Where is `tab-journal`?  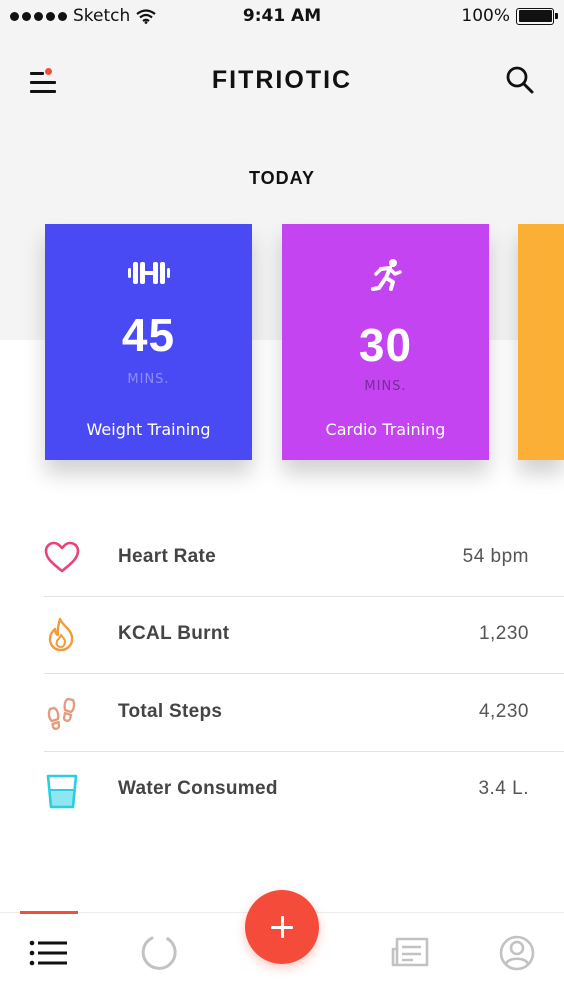 tab-journal is located at coordinates (409, 953).